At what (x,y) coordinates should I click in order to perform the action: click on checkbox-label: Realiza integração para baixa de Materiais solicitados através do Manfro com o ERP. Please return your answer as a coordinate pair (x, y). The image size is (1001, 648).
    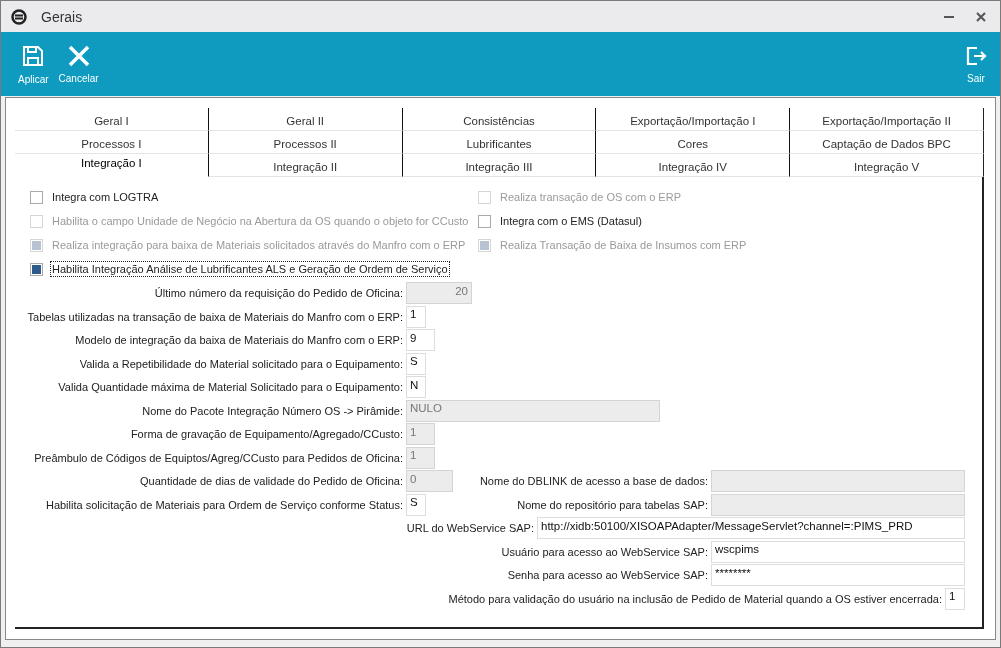
    Looking at the image, I should click on (259, 245).